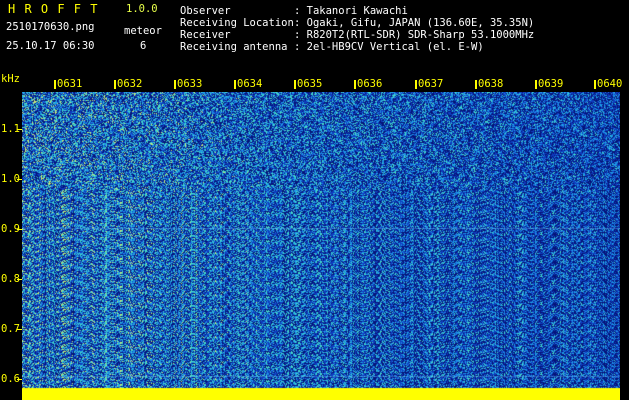 This screenshot has height=400, width=629. I want to click on time-tick-label: 0639, so click(551, 84).